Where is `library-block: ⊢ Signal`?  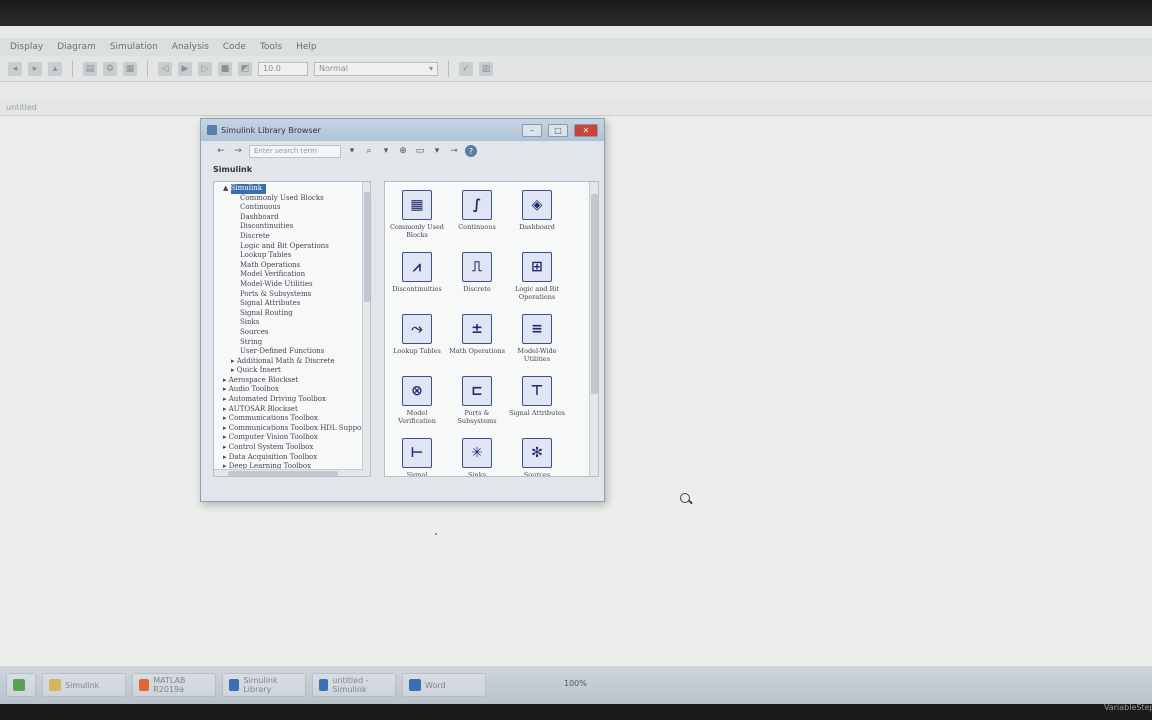 library-block: ⊢ Signal is located at coordinates (417, 457).